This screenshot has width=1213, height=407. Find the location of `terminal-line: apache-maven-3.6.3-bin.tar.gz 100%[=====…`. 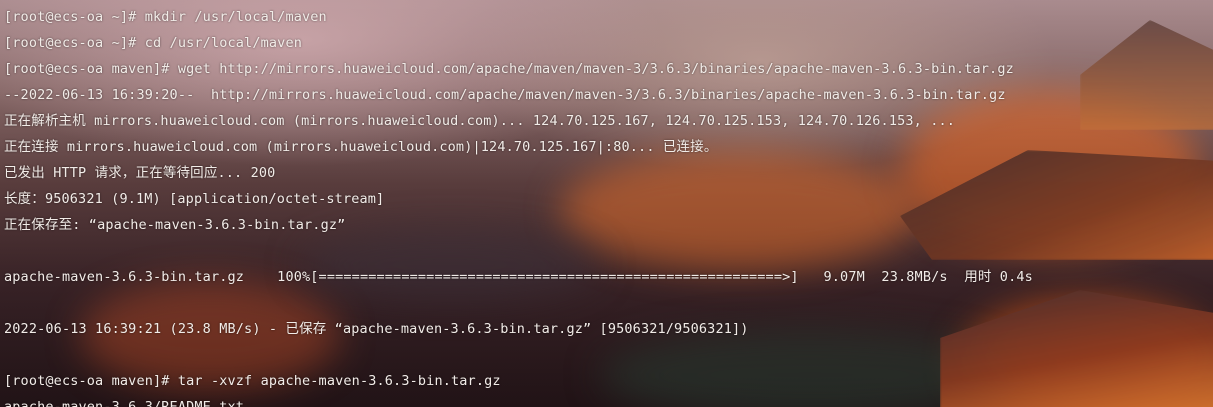

terminal-line: apache-maven-3.6.3-bin.tar.gz 100%[=====… is located at coordinates (518, 277).